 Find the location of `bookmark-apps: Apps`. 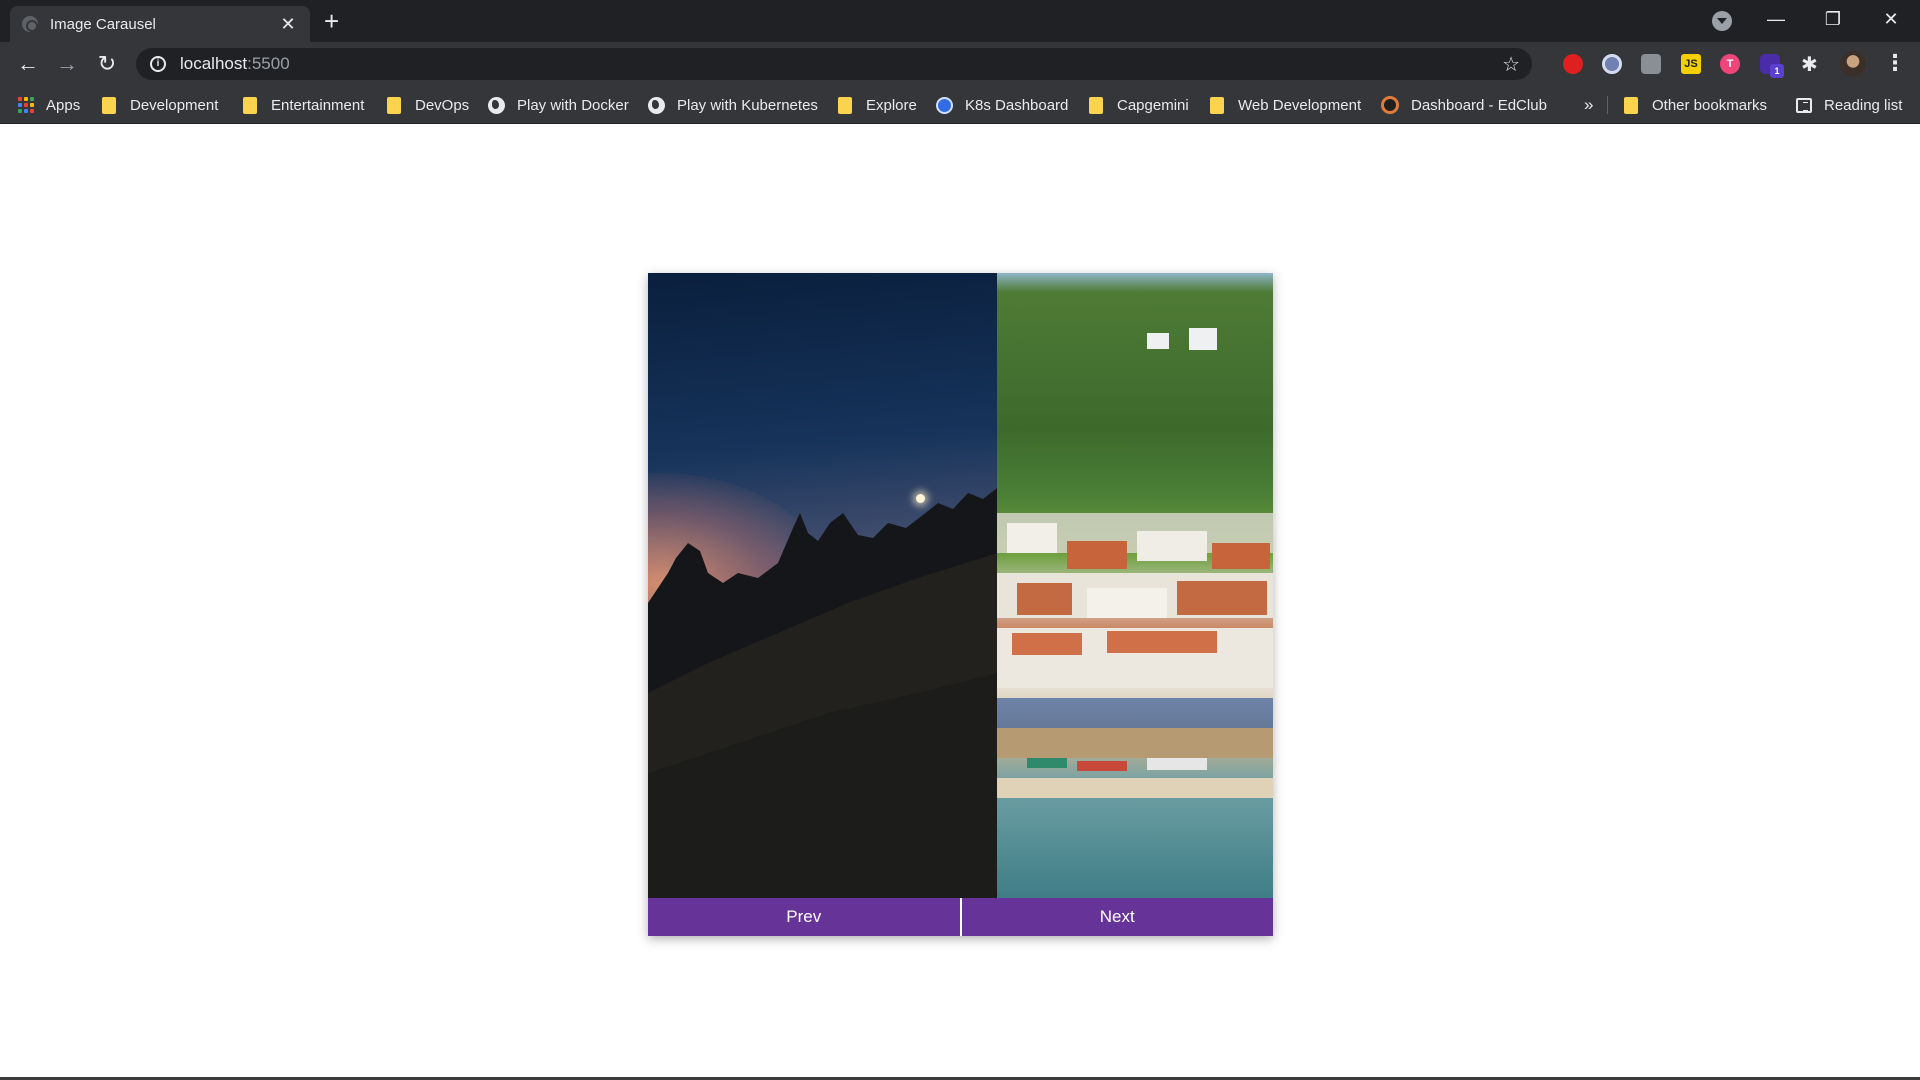

bookmark-apps: Apps is located at coordinates (49, 105).